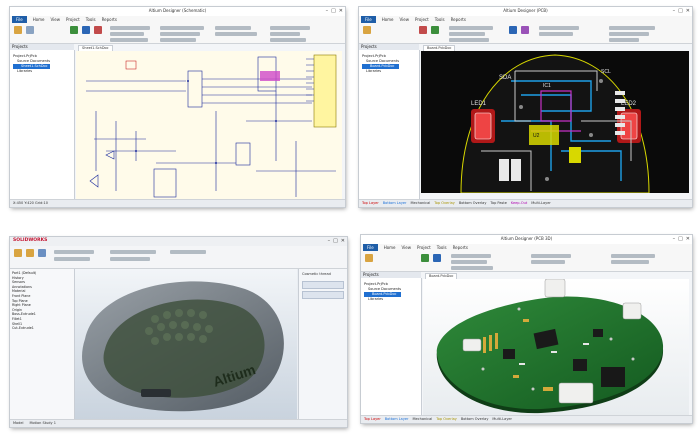 The height and width of the screenshot is (435, 700). I want to click on label-u2: U2, so click(536, 136).